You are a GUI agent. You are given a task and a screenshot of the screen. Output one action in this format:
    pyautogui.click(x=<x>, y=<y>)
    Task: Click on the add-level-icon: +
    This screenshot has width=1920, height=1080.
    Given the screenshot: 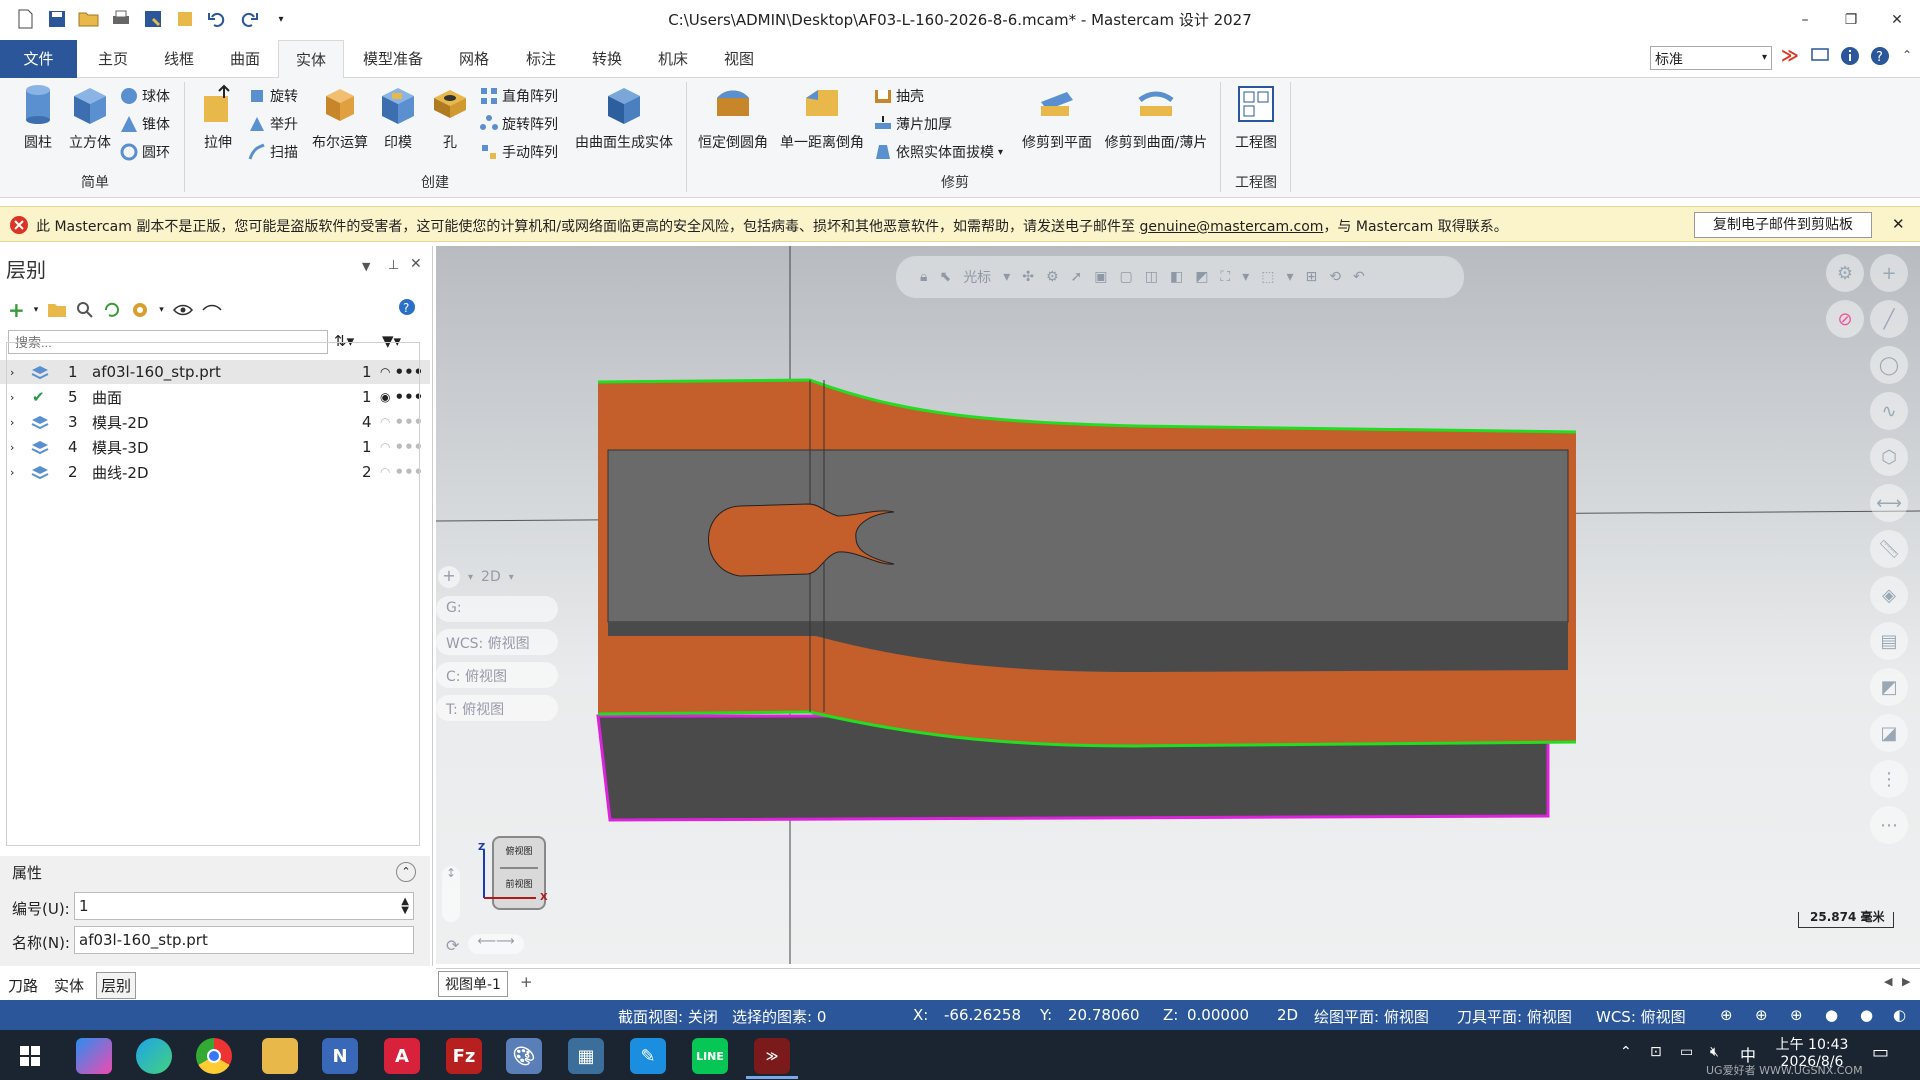 What is the action you would take?
    pyautogui.click(x=16, y=310)
    